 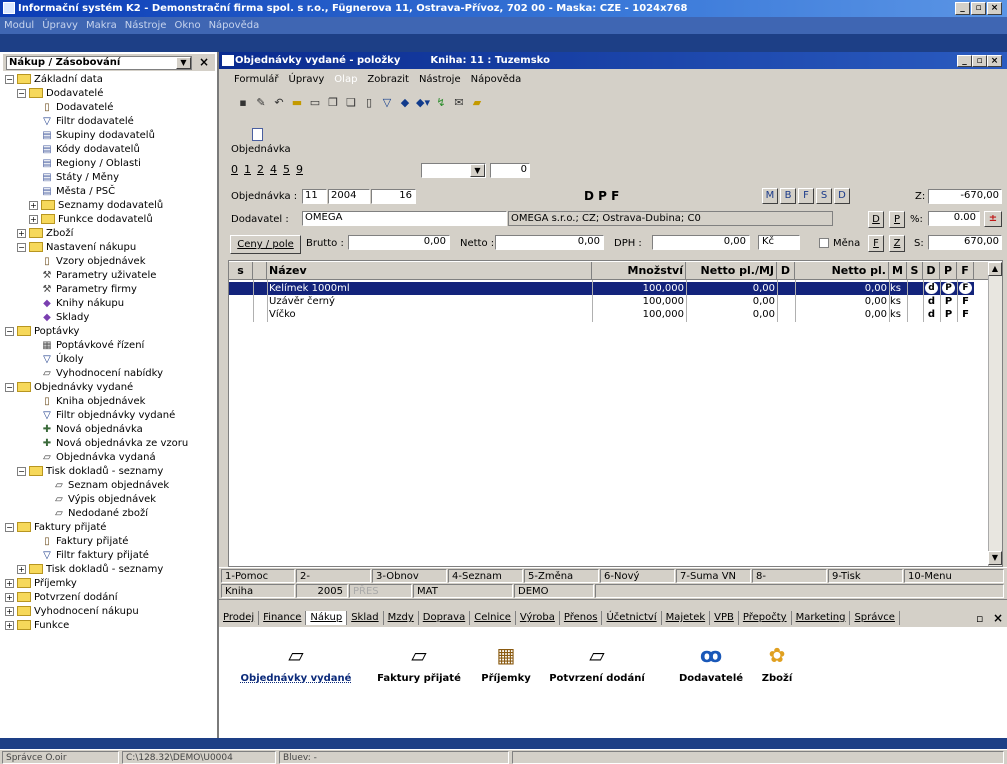 What do you see at coordinates (296, 663) in the screenshot?
I see `shortcut-objednavky-vydane: ▱ Objednávky vydané` at bounding box center [296, 663].